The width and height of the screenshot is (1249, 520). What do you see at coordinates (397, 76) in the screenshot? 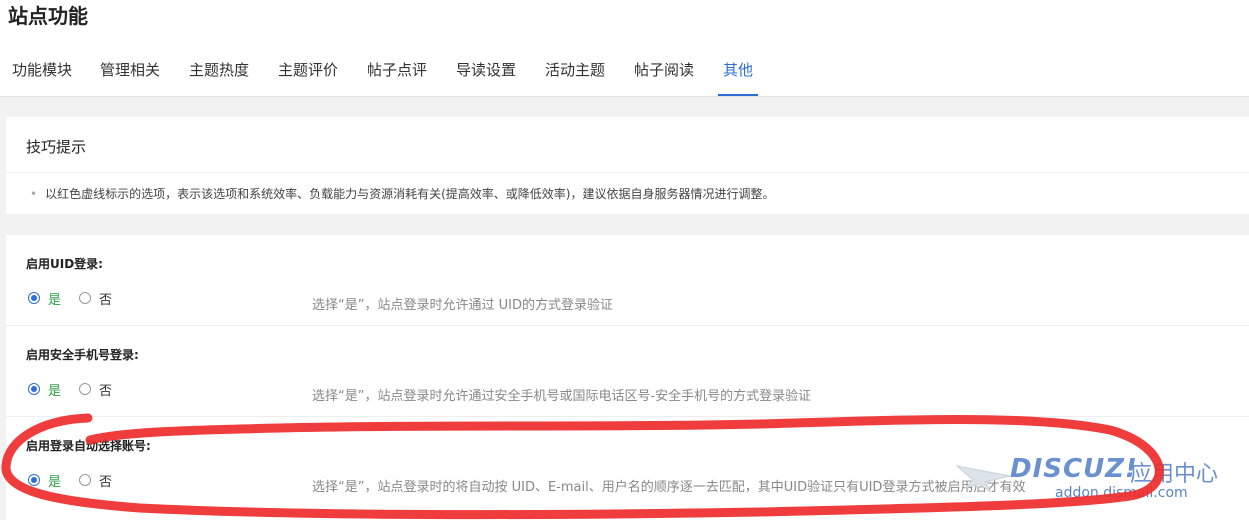
I see `tab-post-comments: 帖子点评` at bounding box center [397, 76].